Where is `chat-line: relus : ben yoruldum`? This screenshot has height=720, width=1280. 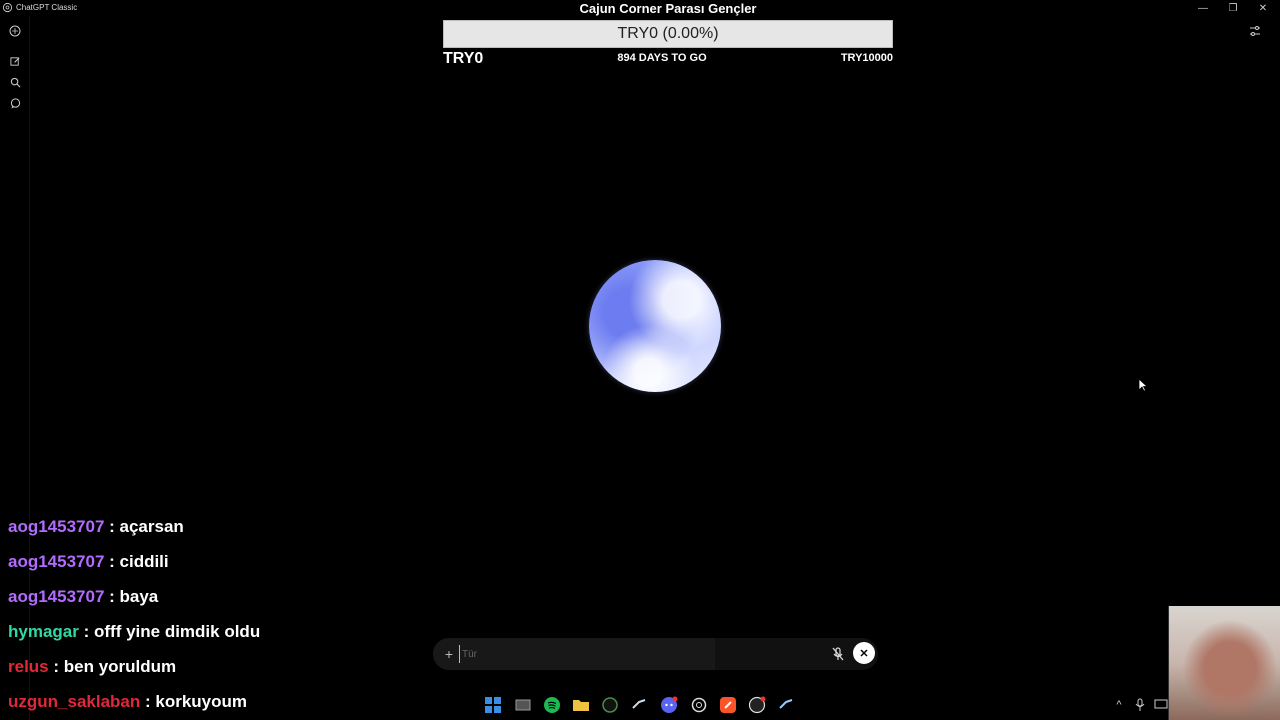 chat-line: relus : ben yoruldum is located at coordinates (92, 667).